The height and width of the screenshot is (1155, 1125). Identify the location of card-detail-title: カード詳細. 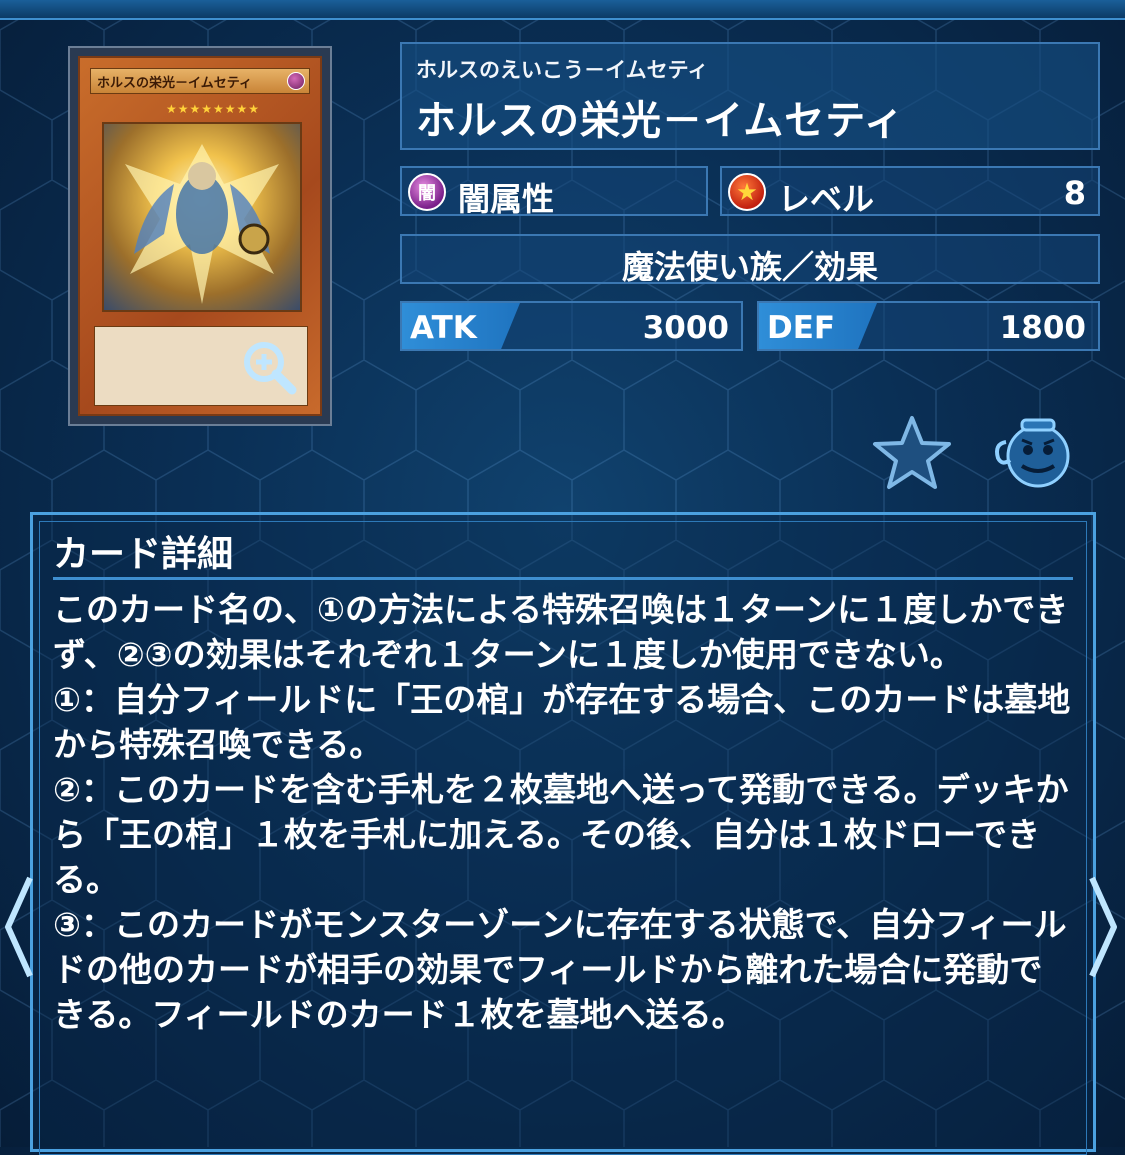
(143, 554).